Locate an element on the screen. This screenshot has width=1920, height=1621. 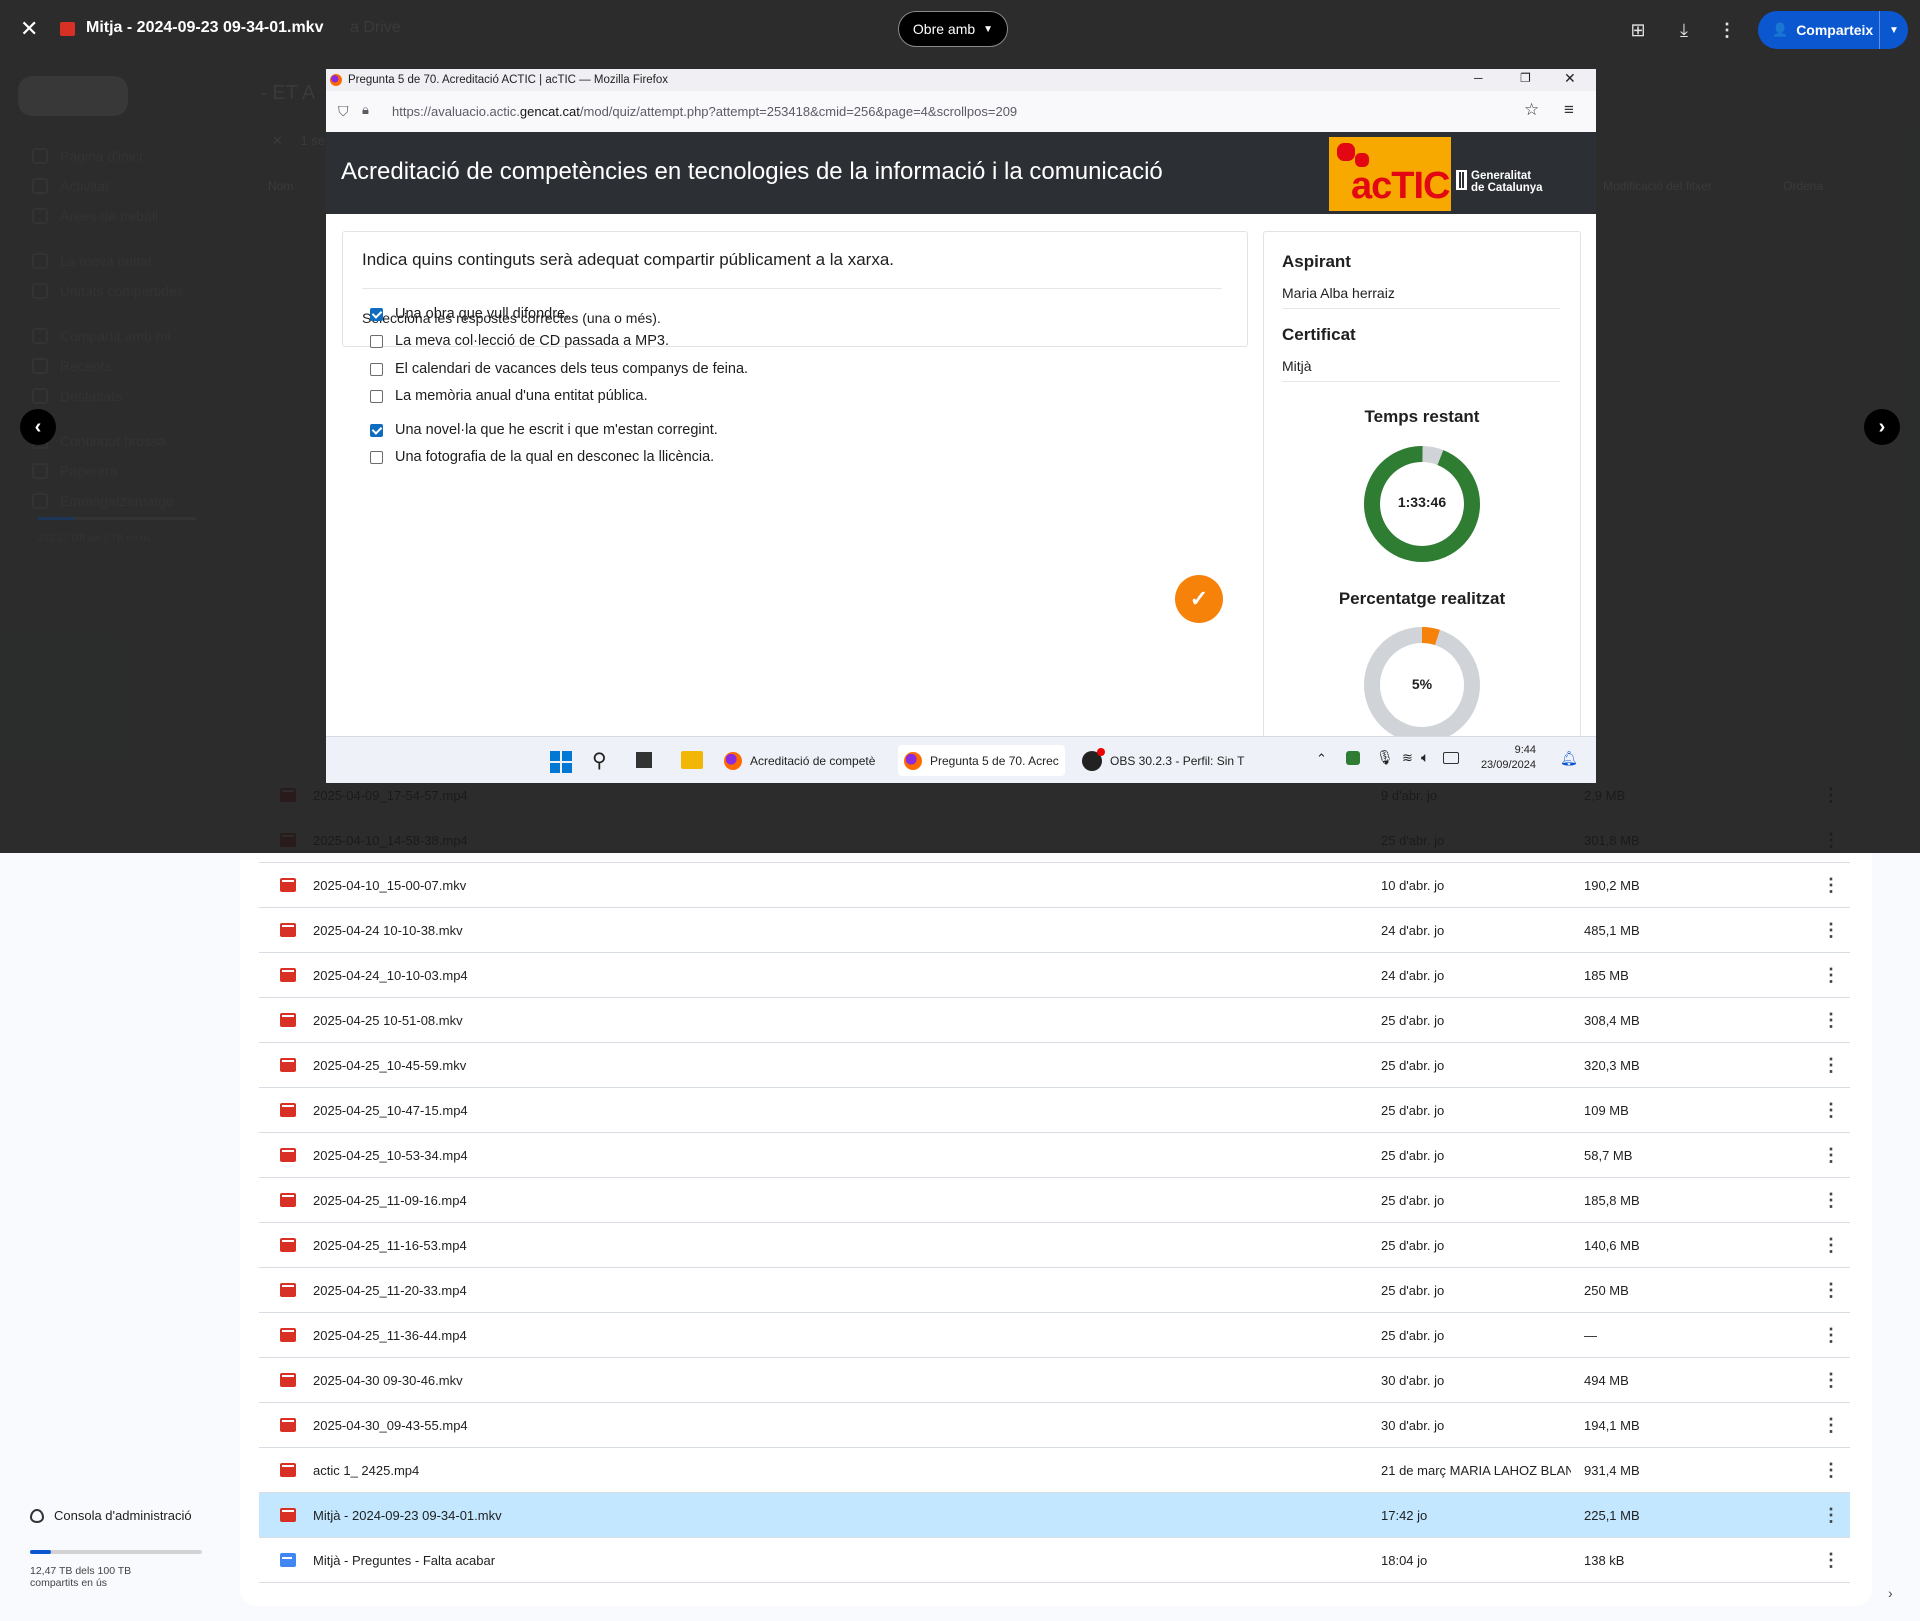
sidebar-item-label: Emmagatzematge is located at coordinates (117, 501).